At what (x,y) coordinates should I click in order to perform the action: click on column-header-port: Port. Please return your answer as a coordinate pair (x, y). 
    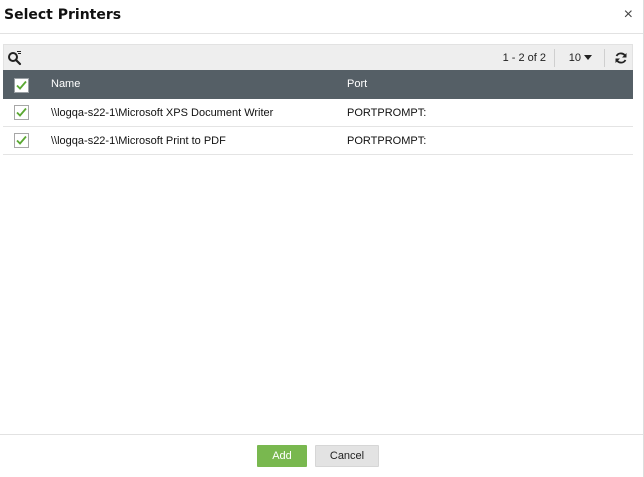
    Looking at the image, I should click on (357, 84).